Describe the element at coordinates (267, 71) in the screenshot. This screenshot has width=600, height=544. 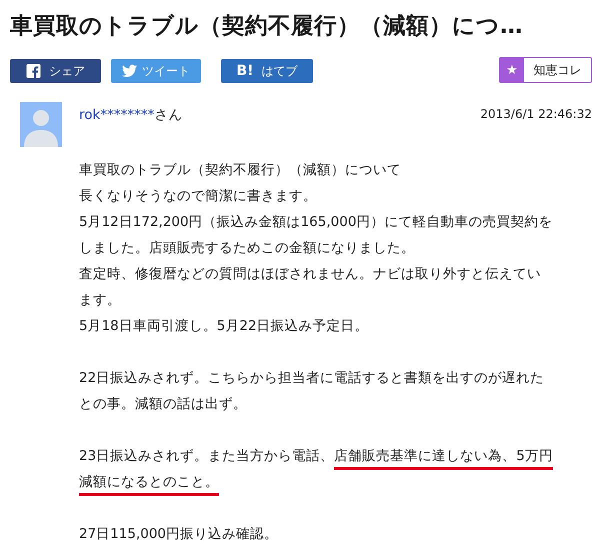
I see `share-button: B! はてブ` at that location.